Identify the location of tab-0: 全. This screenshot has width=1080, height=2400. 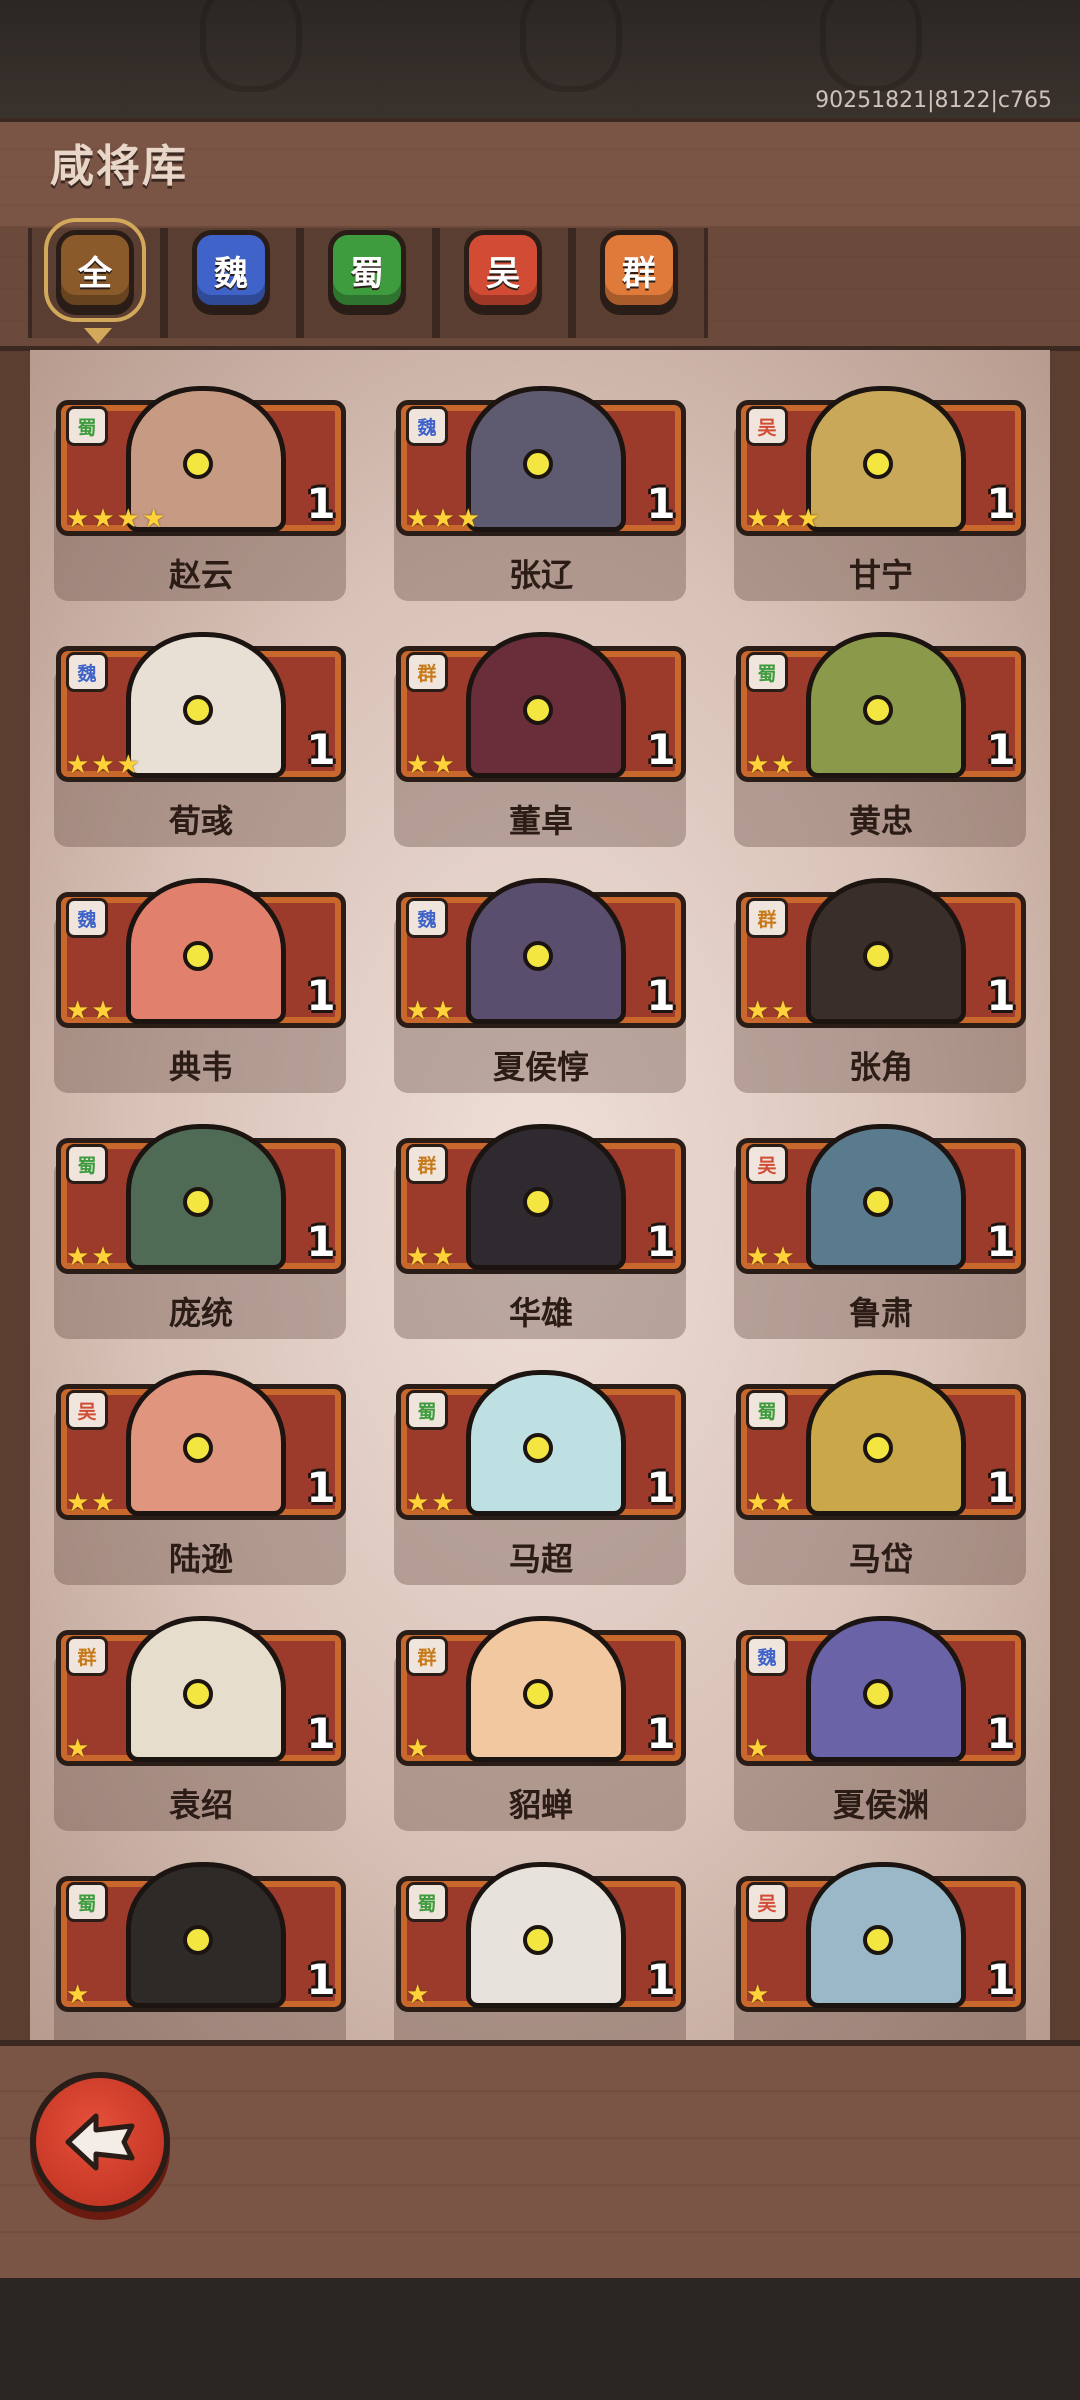
(95, 270).